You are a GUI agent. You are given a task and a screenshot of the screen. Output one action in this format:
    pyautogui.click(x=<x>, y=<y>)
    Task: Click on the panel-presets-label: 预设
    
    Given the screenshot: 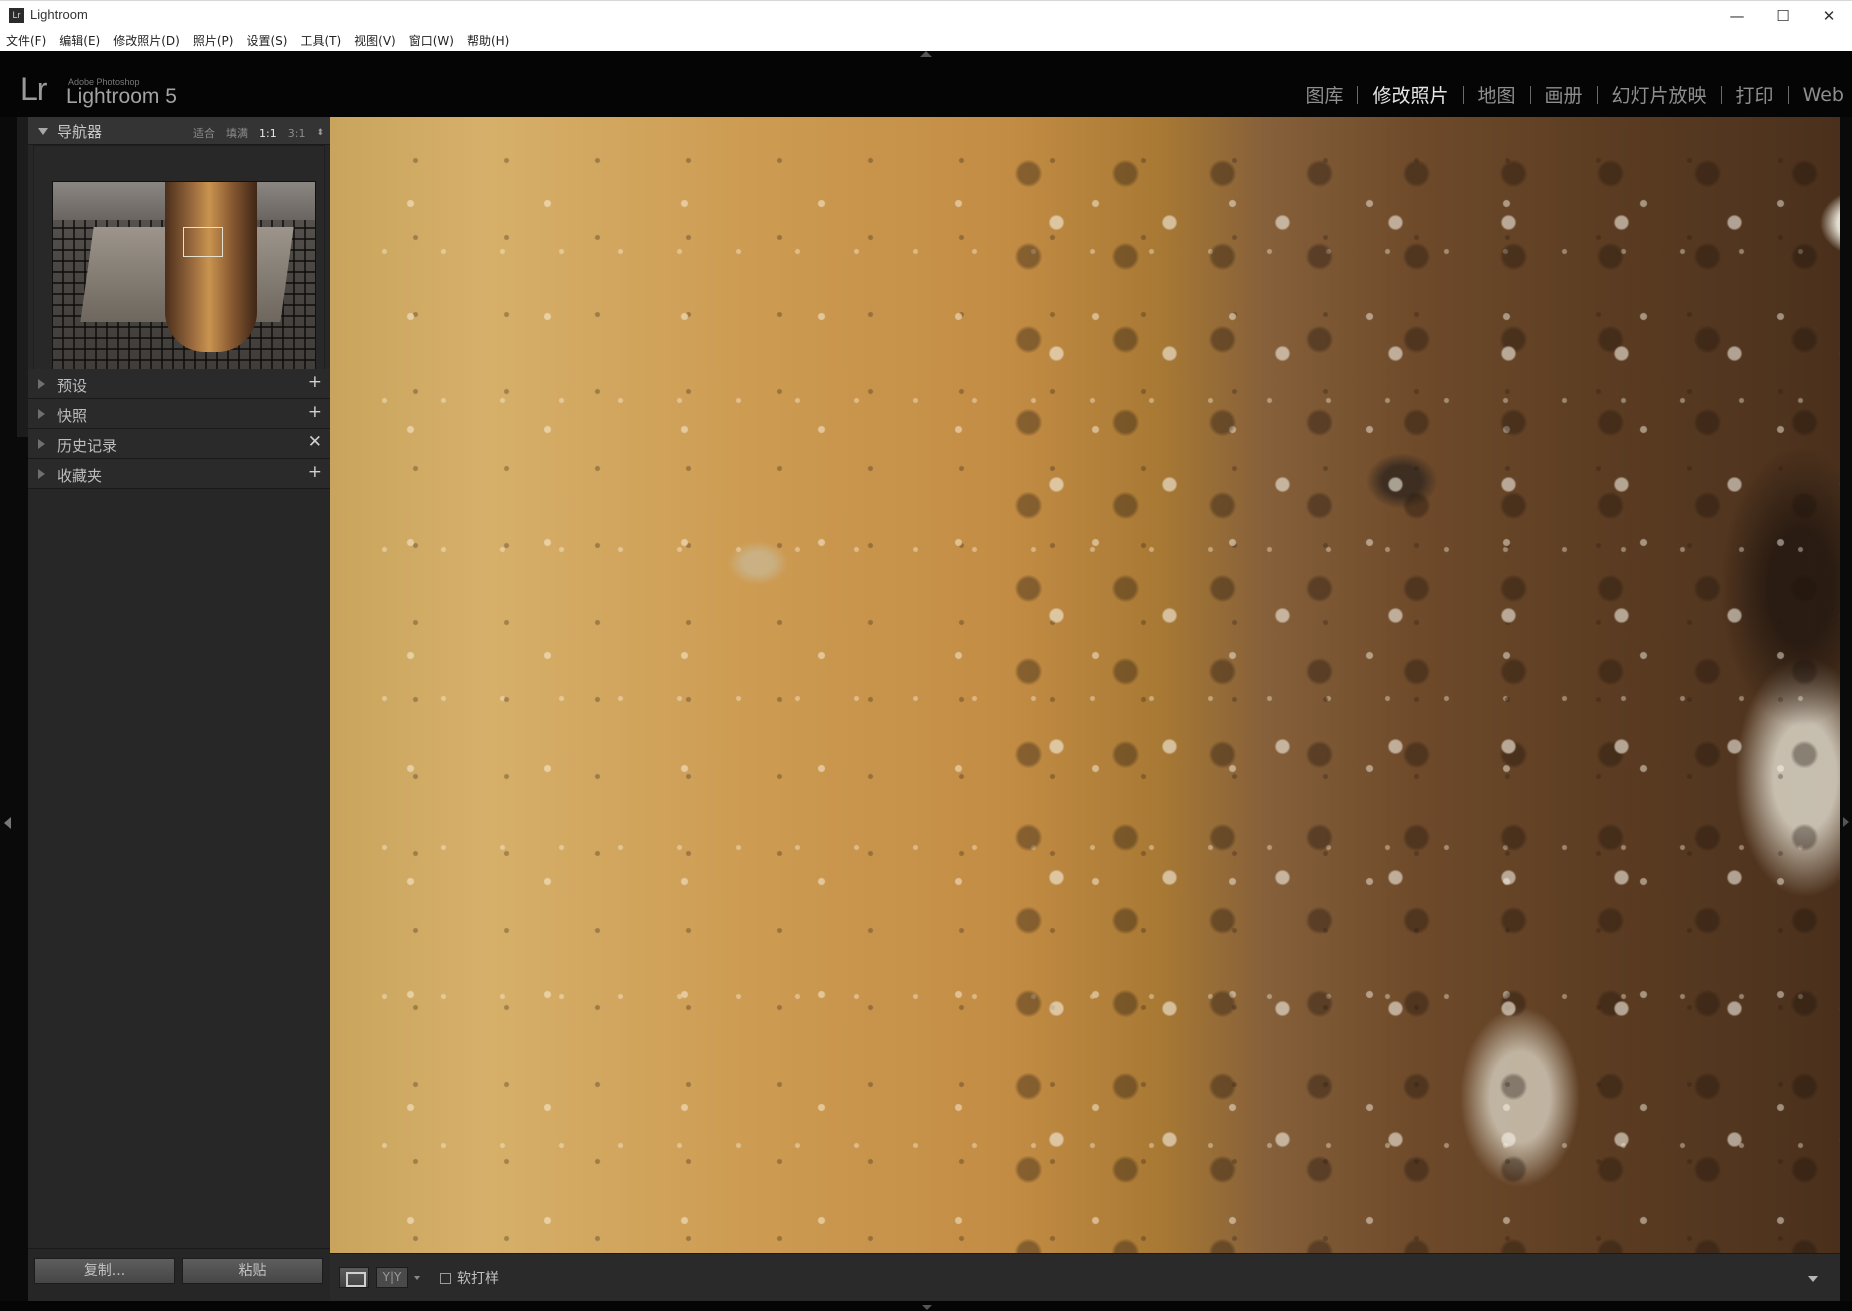 What is the action you would take?
    pyautogui.click(x=72, y=386)
    